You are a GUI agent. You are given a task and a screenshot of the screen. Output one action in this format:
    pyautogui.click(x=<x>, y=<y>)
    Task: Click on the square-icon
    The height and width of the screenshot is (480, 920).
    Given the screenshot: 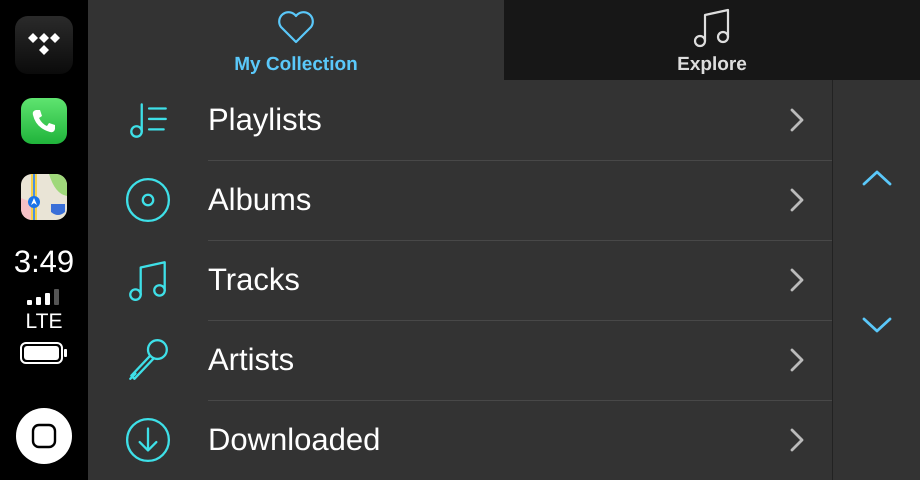 What is the action you would take?
    pyautogui.click(x=44, y=436)
    